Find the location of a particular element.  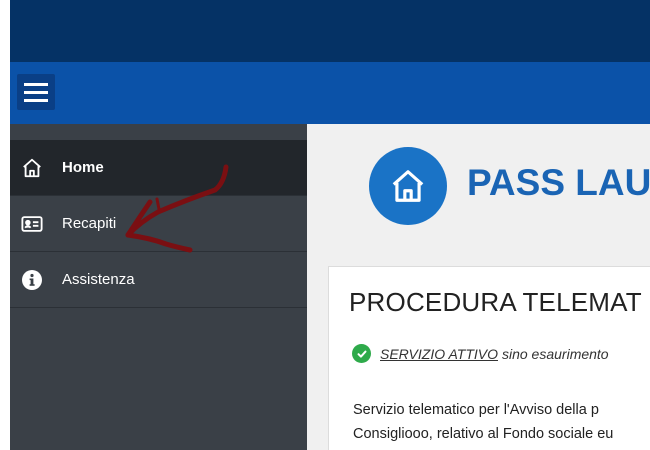

contact-card-icon is located at coordinates (32, 224).